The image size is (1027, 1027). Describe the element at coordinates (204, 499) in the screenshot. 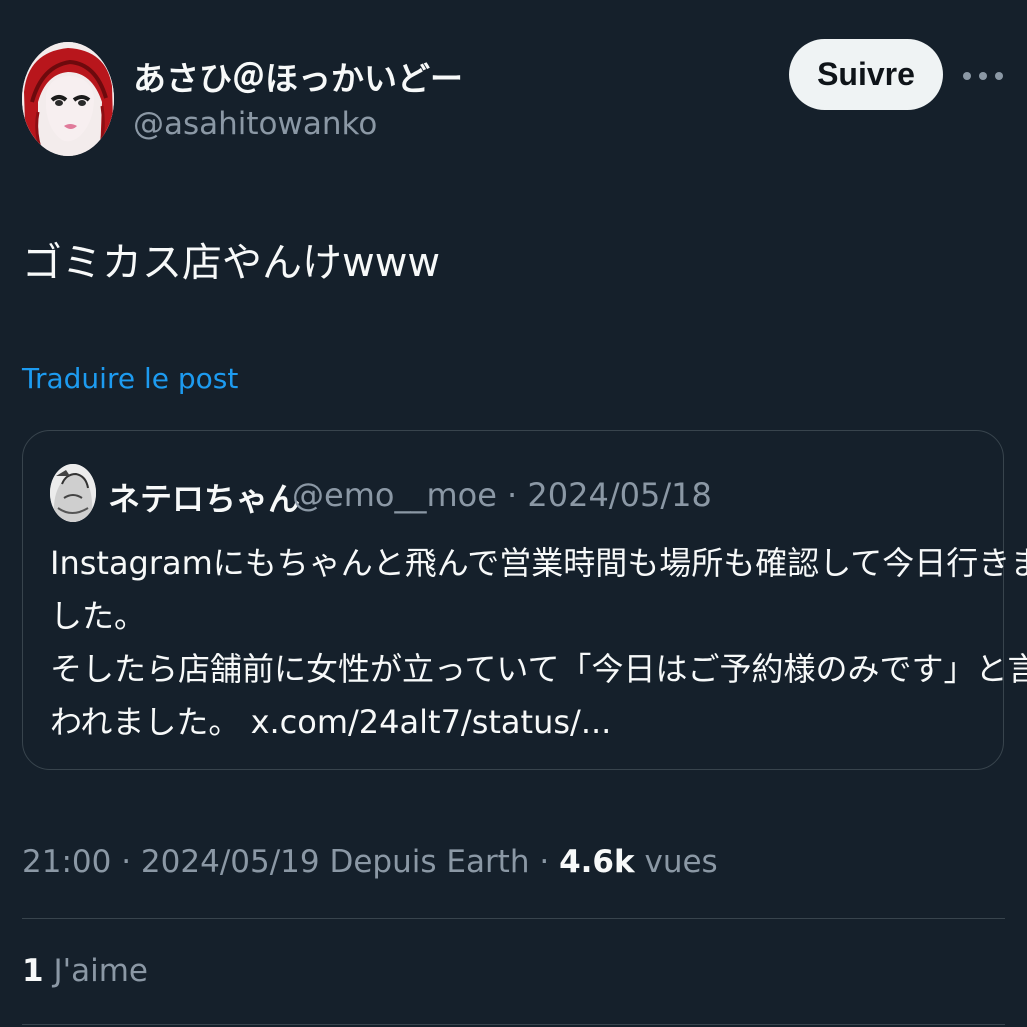

I see `quoted-author-display-name: ネテロちゃん` at that location.